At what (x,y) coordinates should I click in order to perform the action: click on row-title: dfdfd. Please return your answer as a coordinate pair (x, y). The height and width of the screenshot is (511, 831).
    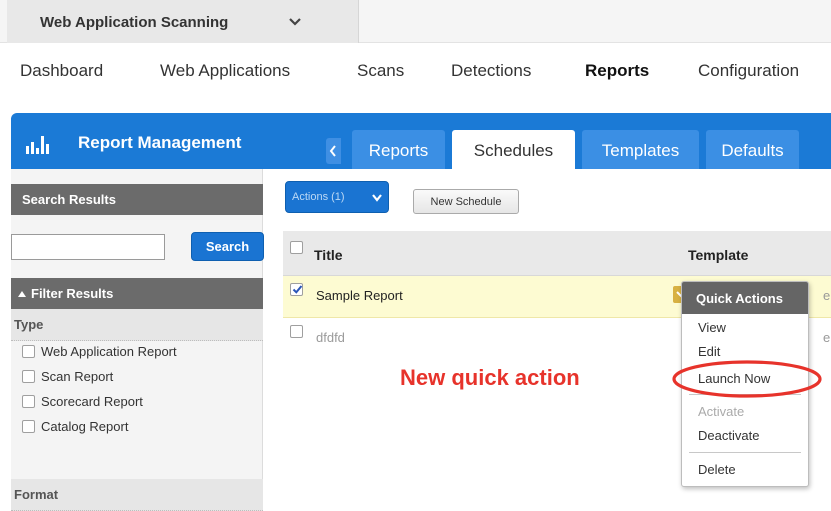
    Looking at the image, I should click on (330, 337).